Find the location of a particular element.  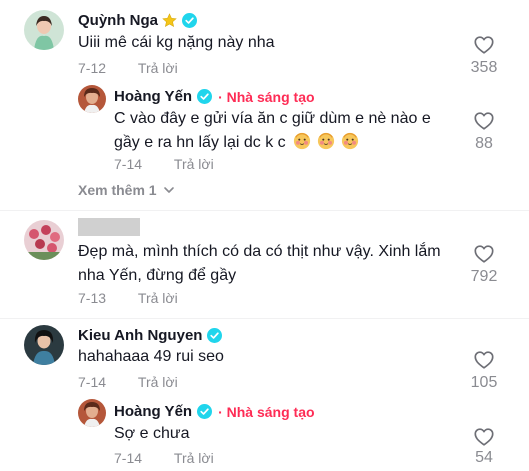

chevron-down-icon is located at coordinates (169, 190).